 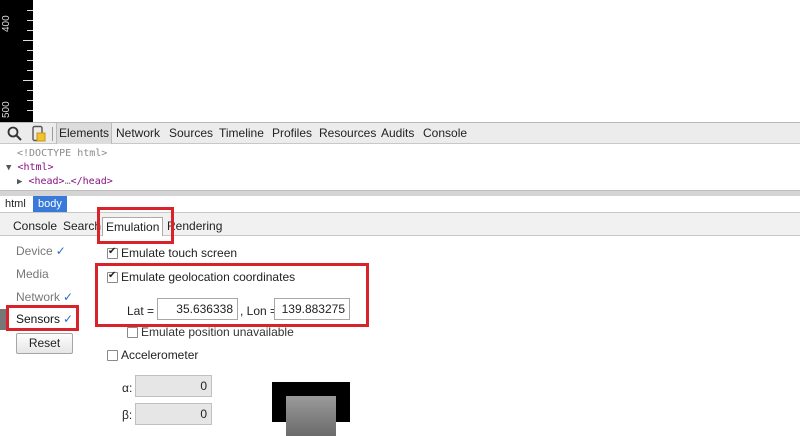 I want to click on doctype-node: <!DOCTYPE html>, so click(x=62, y=153).